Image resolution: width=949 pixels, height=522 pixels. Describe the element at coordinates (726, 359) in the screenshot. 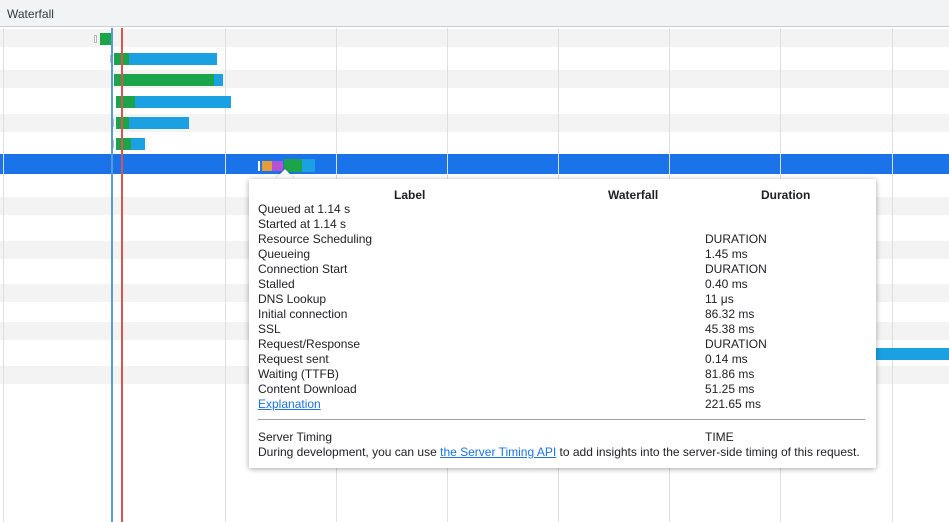

I see `timing-row-value: 0.14 ms` at that location.